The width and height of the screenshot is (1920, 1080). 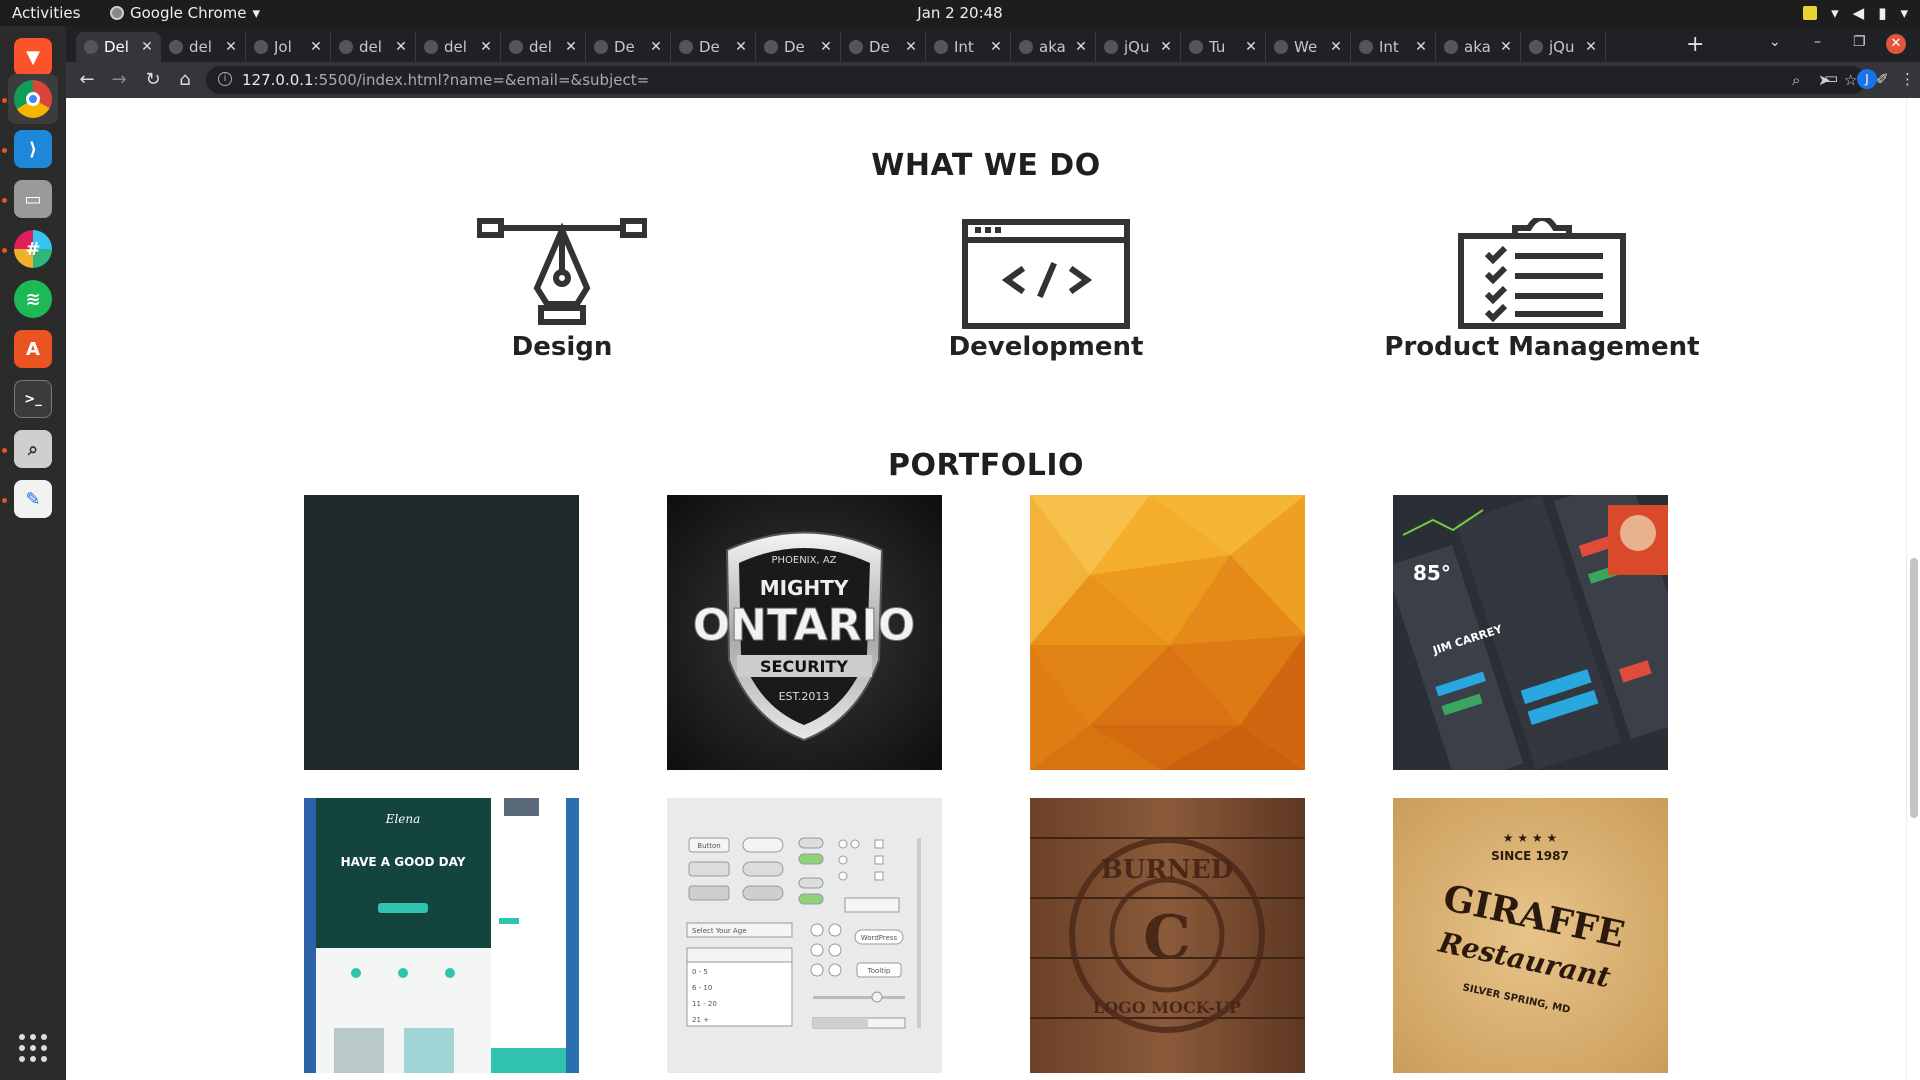 What do you see at coordinates (33, 553) in the screenshot?
I see `ubuntu-dock: ▼ ⟩ ▭ # ≋ A >_ ⌕ ✎` at bounding box center [33, 553].